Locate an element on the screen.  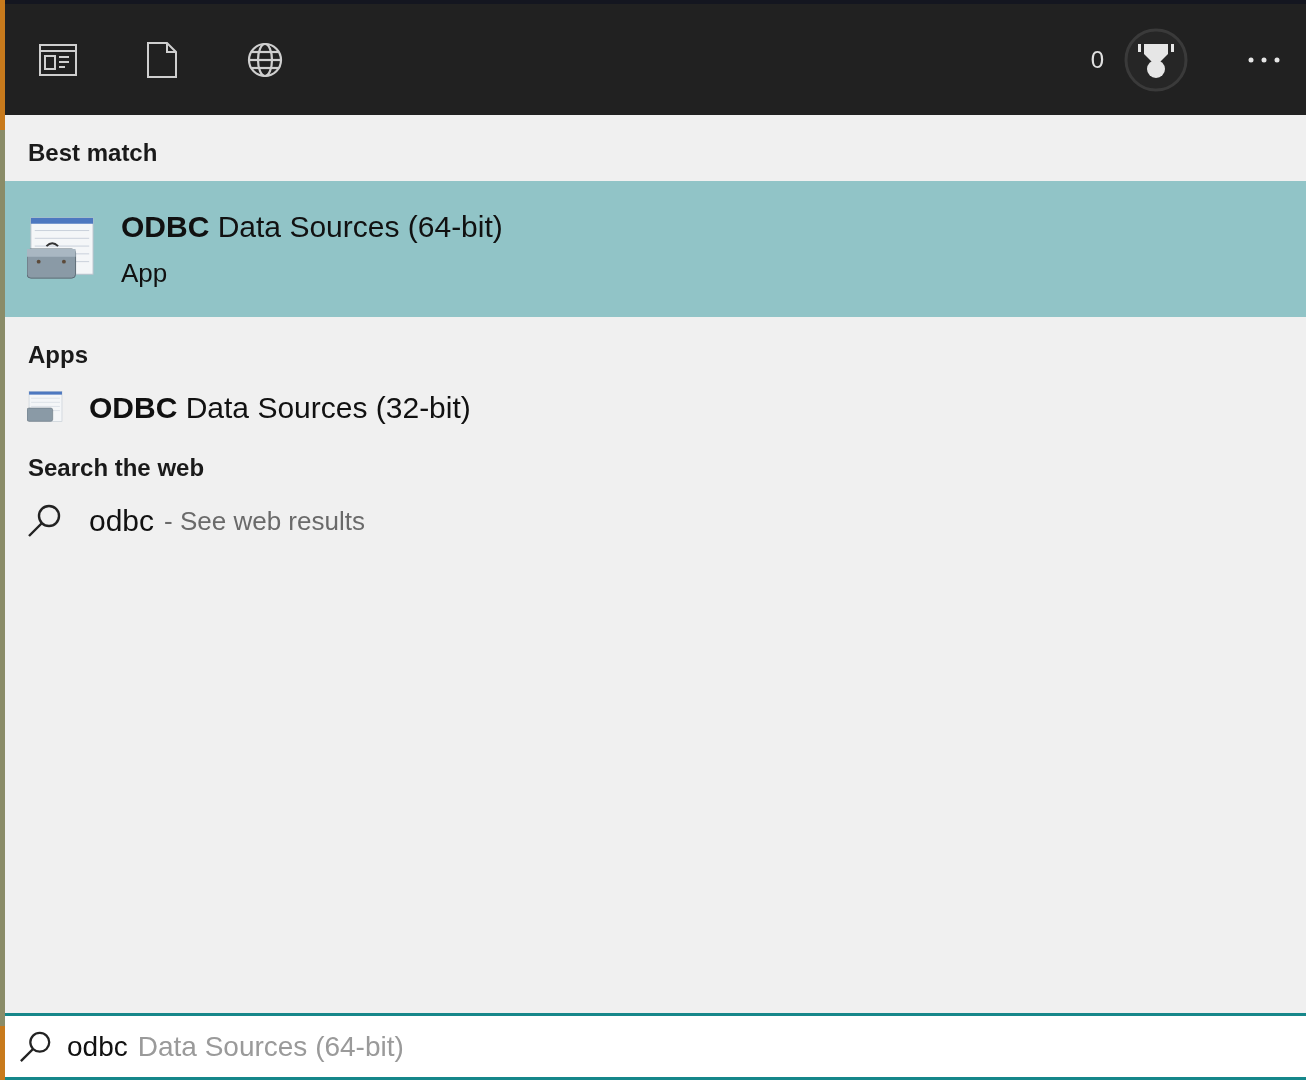
web-hint: - See web results is located at coordinates (264, 521).